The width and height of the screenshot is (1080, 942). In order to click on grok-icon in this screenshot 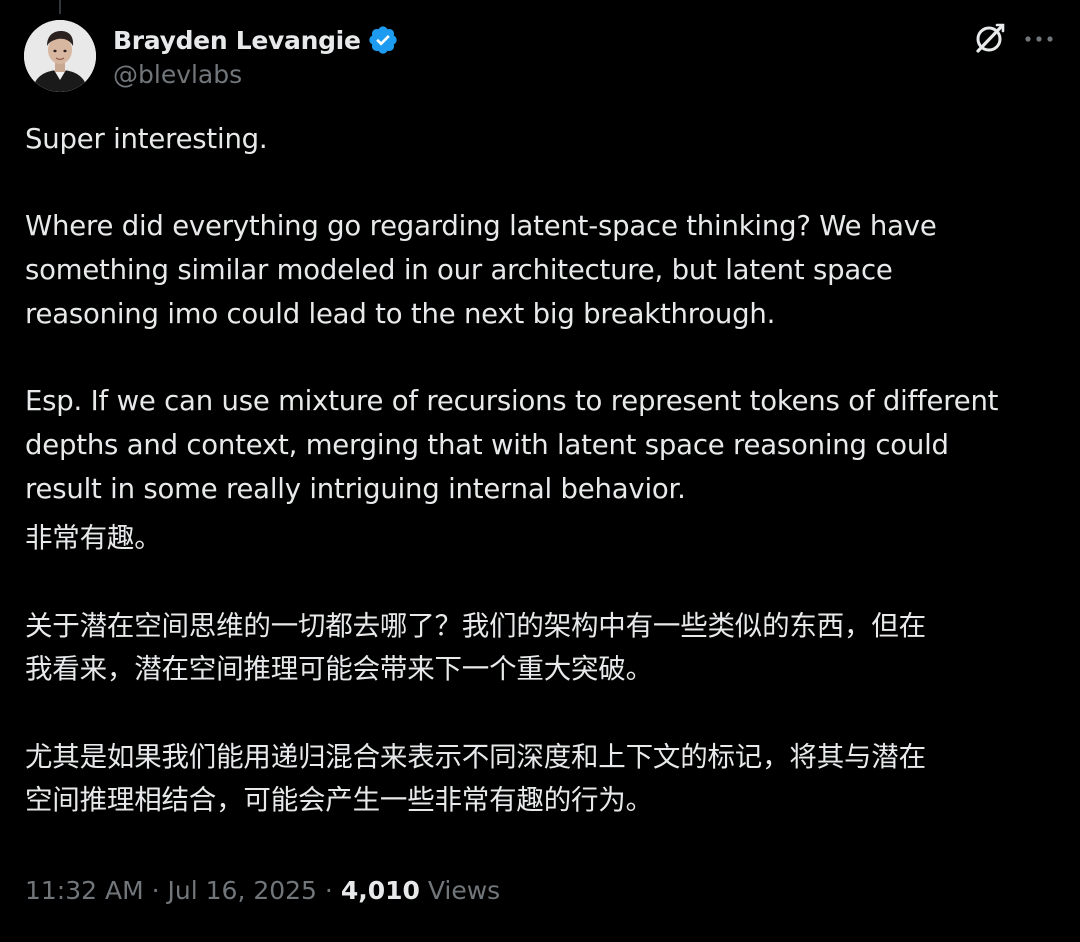, I will do `click(990, 38)`.